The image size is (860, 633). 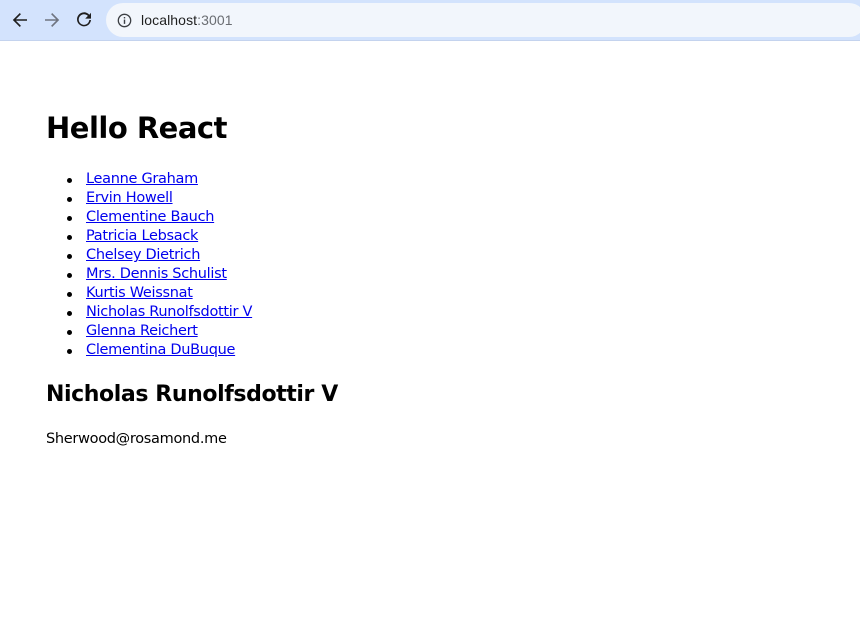 I want to click on forward-button, so click(x=52, y=20).